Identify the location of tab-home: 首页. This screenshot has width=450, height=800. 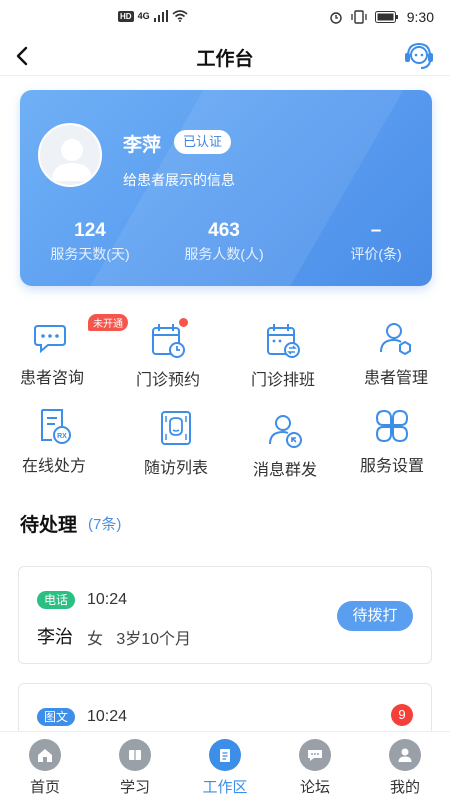
(45, 768).